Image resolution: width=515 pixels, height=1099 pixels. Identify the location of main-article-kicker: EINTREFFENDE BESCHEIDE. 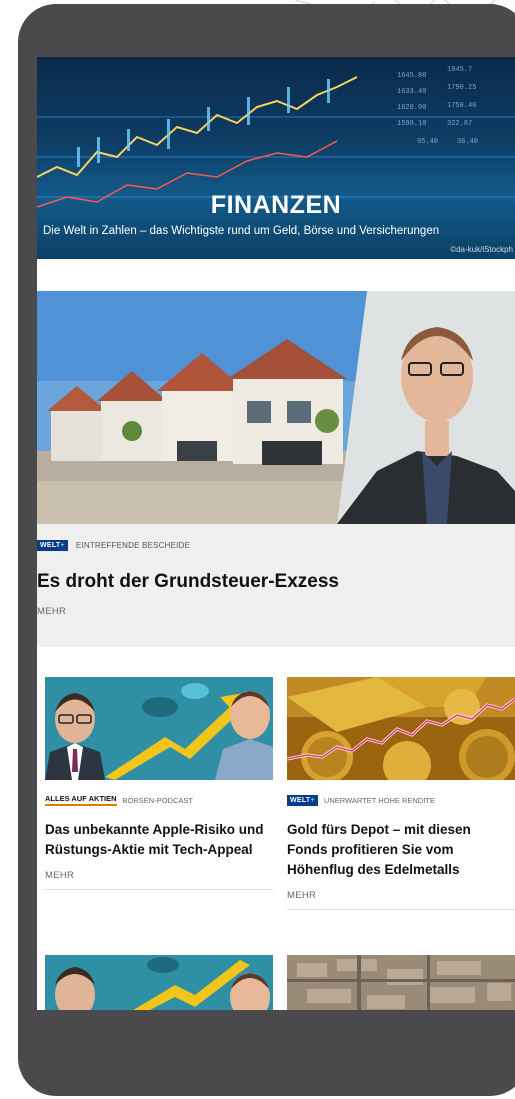
(133, 545).